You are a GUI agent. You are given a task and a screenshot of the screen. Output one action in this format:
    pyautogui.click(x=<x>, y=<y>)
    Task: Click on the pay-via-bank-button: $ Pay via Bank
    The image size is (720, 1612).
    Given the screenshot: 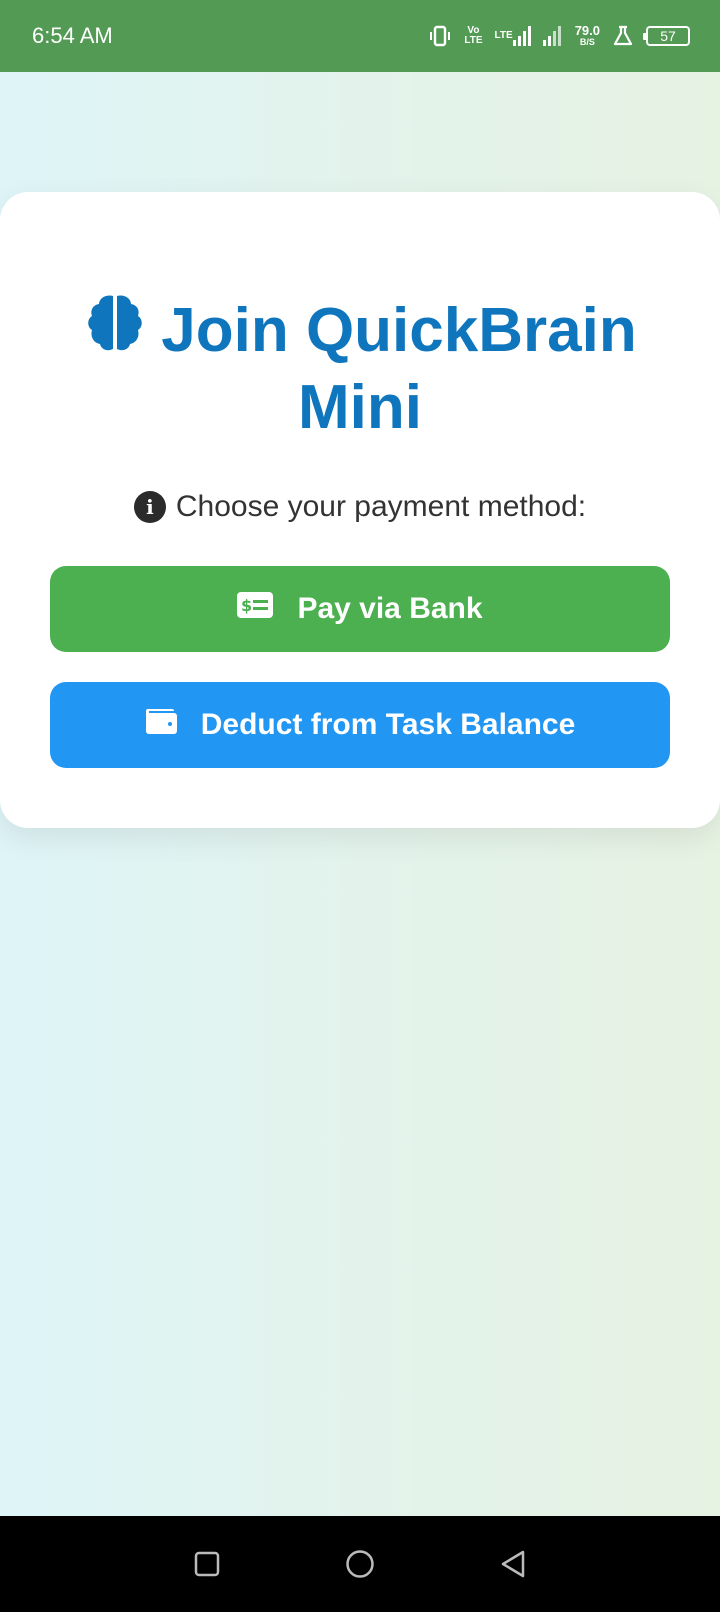 What is the action you would take?
    pyautogui.click(x=360, y=609)
    